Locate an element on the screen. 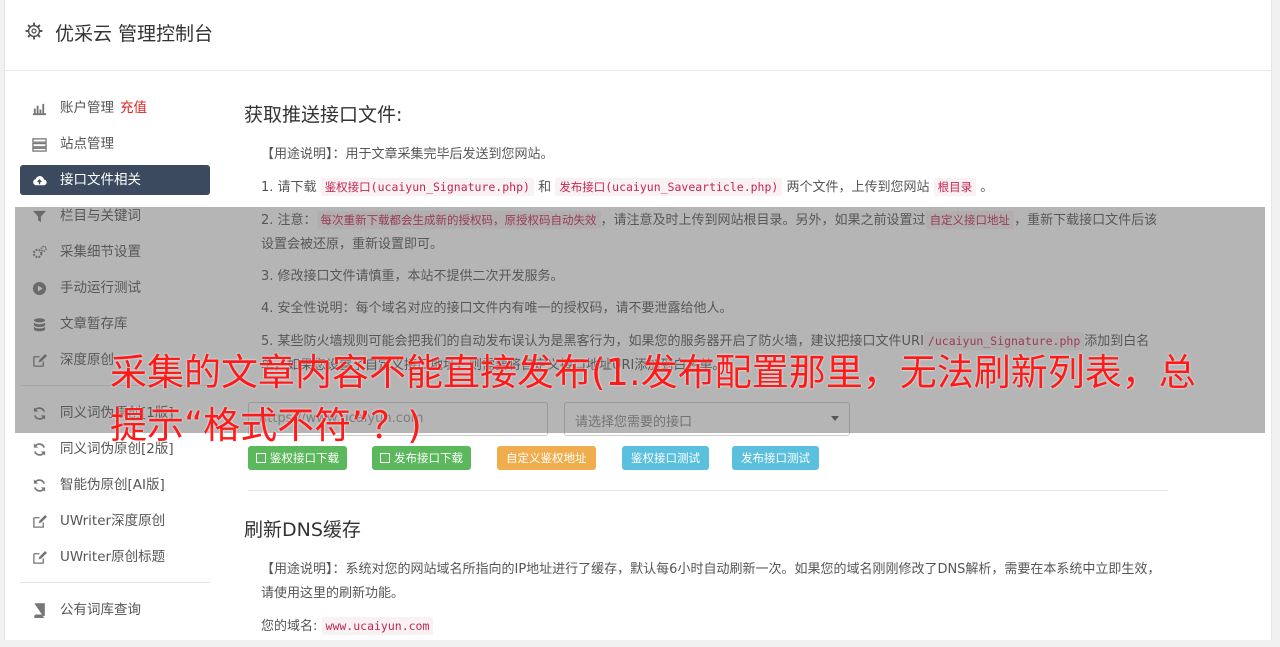 This screenshot has height=647, width=1280. sidebar-divider is located at coordinates (115, 582).